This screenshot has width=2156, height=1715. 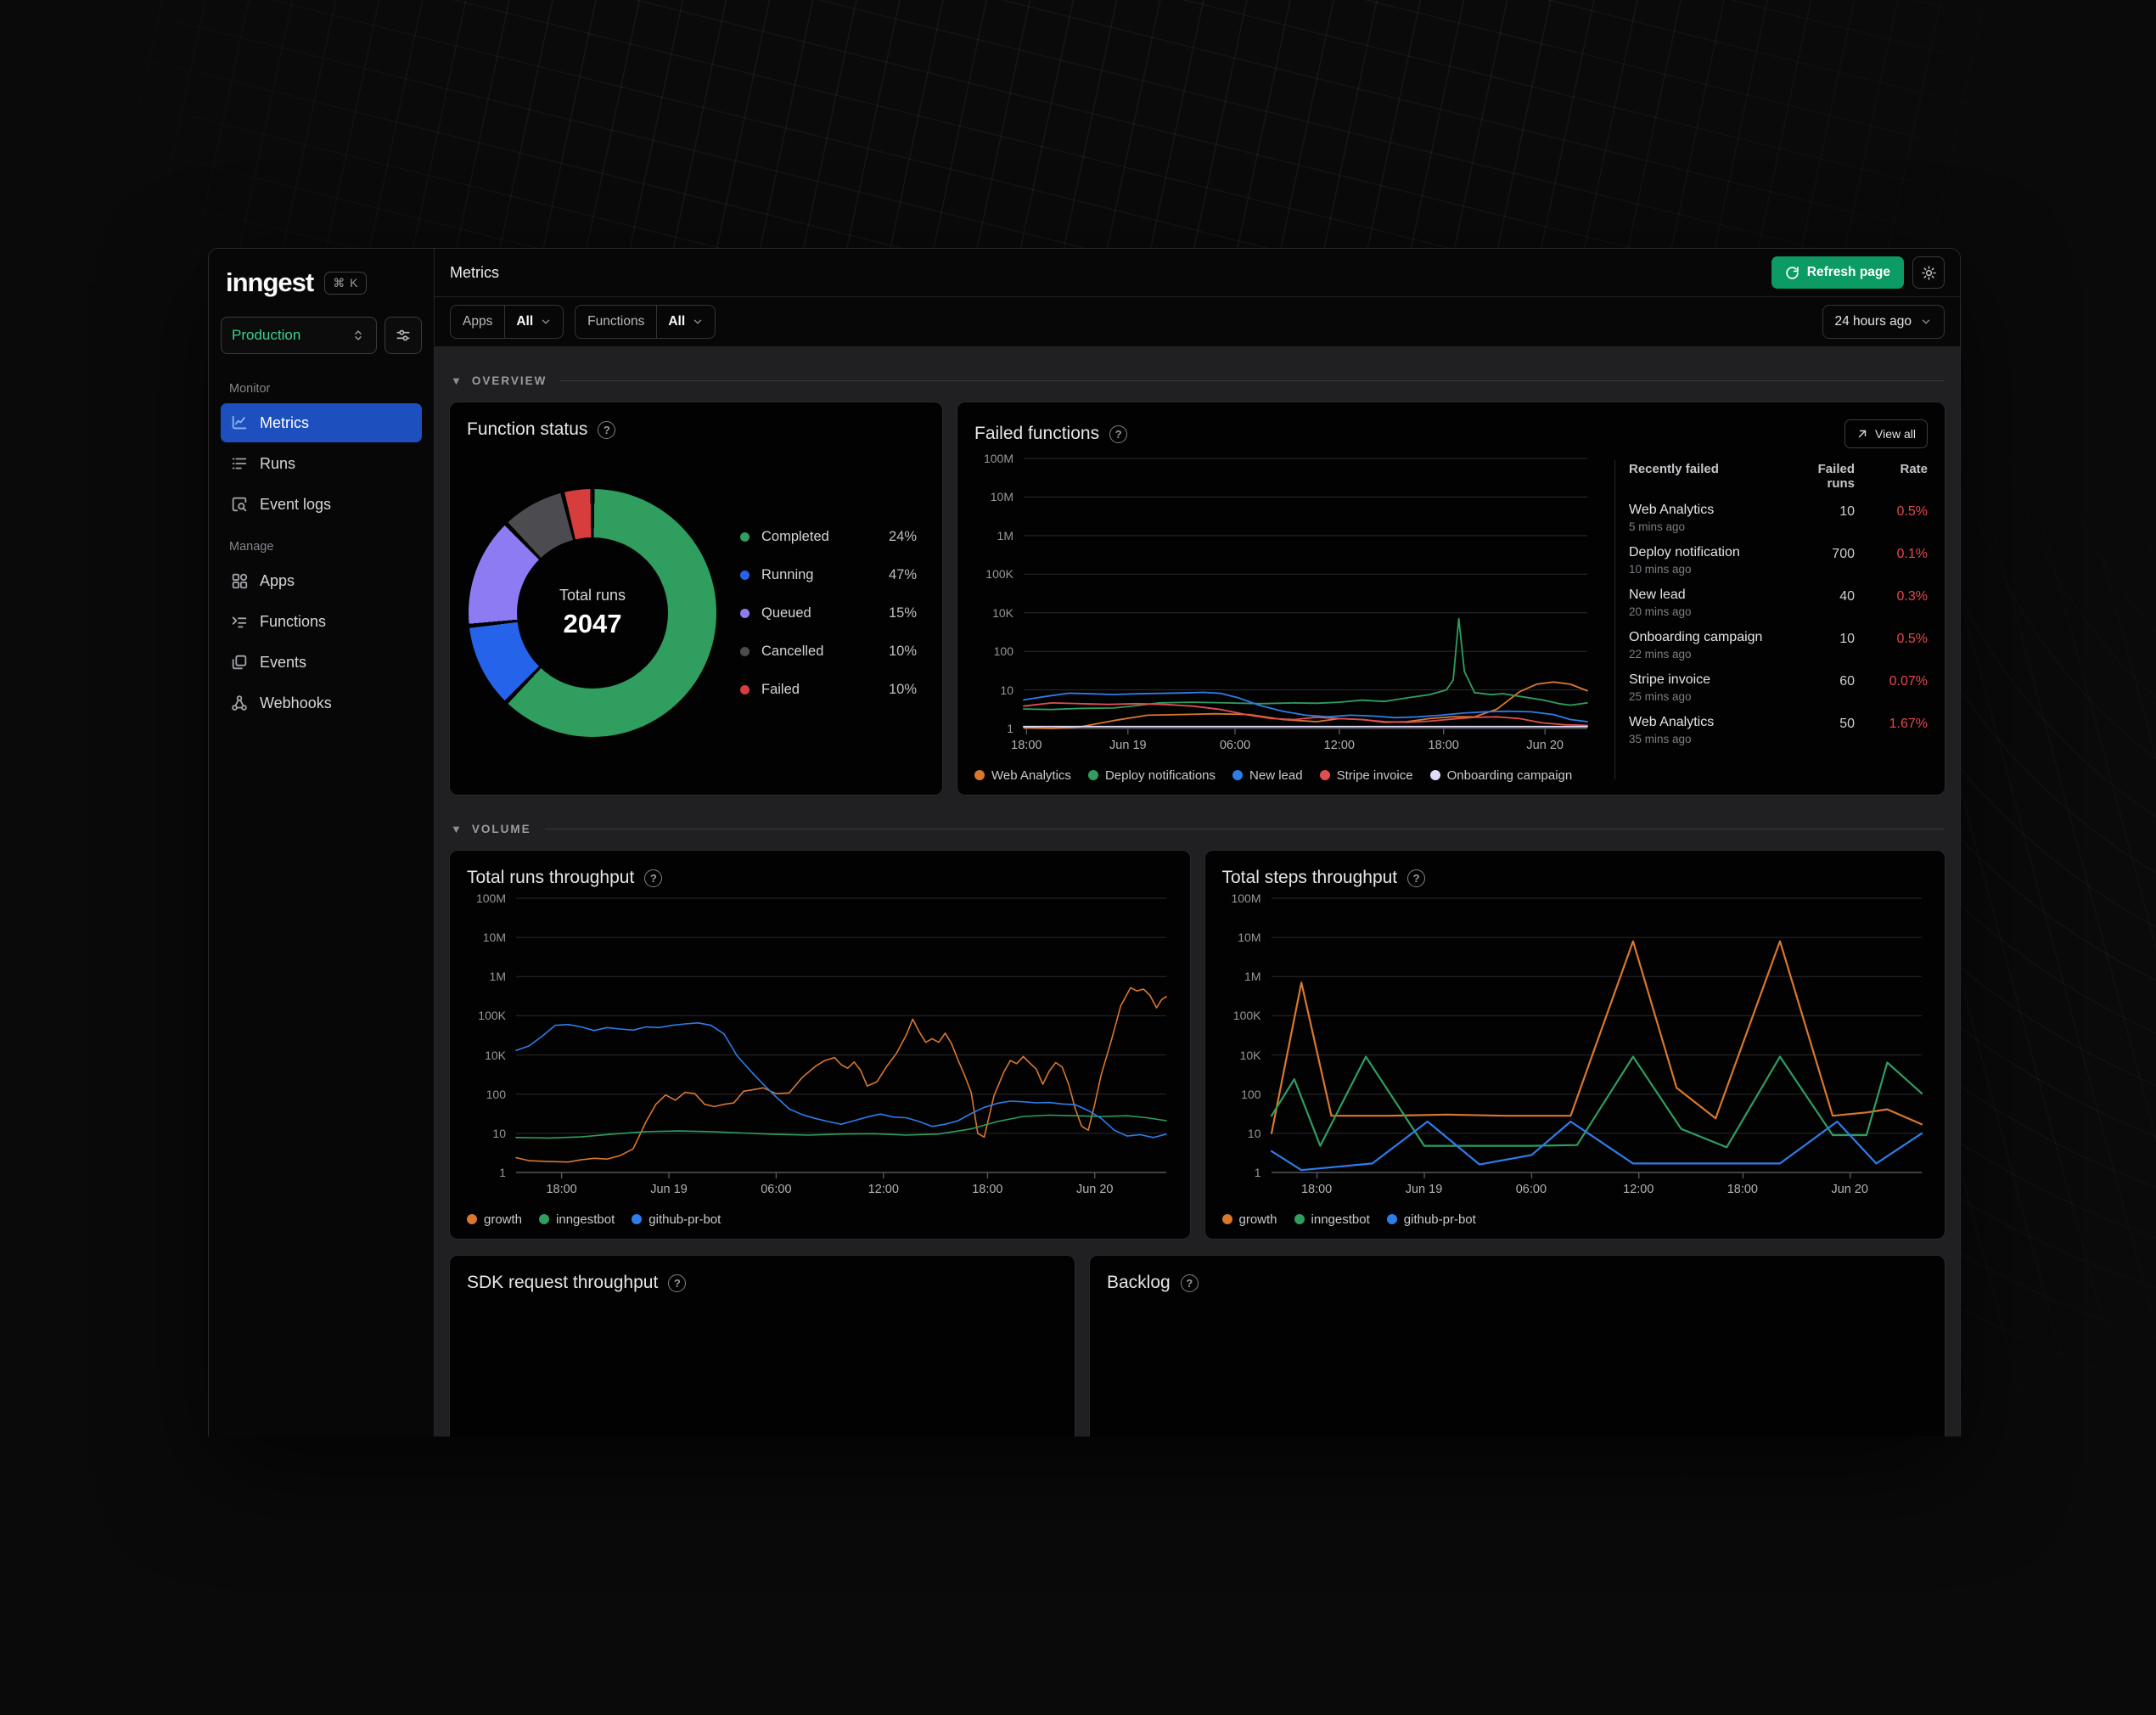 What do you see at coordinates (321, 703) in the screenshot?
I see `sidebar-item-webhooks: Webhooks` at bounding box center [321, 703].